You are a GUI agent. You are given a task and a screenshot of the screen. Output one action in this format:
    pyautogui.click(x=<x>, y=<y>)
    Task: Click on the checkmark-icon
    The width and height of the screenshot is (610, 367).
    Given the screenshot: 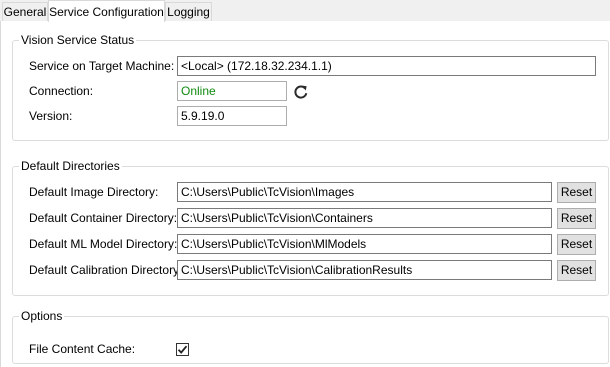 What is the action you would take?
    pyautogui.click(x=182, y=349)
    